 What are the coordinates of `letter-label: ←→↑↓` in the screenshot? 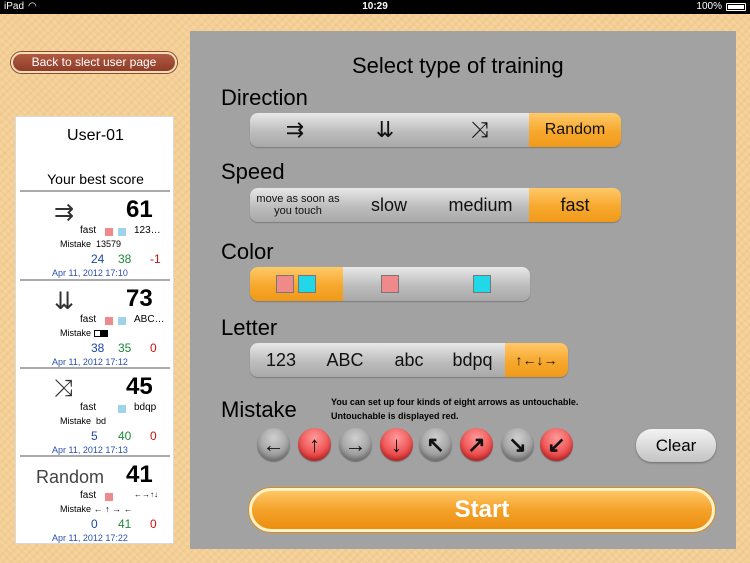 It's located at (146, 494).